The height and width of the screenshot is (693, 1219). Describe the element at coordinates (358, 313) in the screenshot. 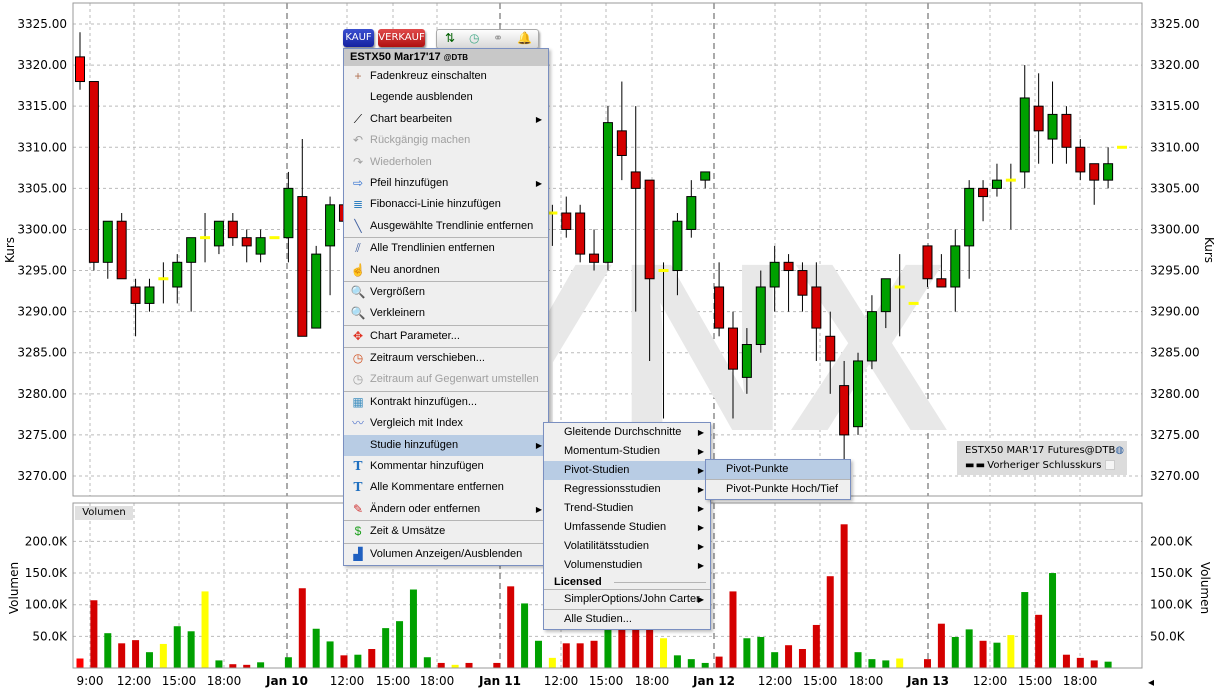

I see `zoom-out-icon: 🔍` at that location.